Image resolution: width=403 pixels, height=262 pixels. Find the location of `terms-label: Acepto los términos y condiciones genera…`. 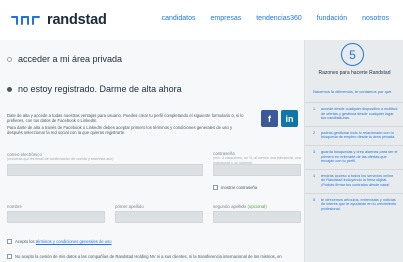

terms-label: Acepto los términos y condiciones genera… is located at coordinates (63, 241).